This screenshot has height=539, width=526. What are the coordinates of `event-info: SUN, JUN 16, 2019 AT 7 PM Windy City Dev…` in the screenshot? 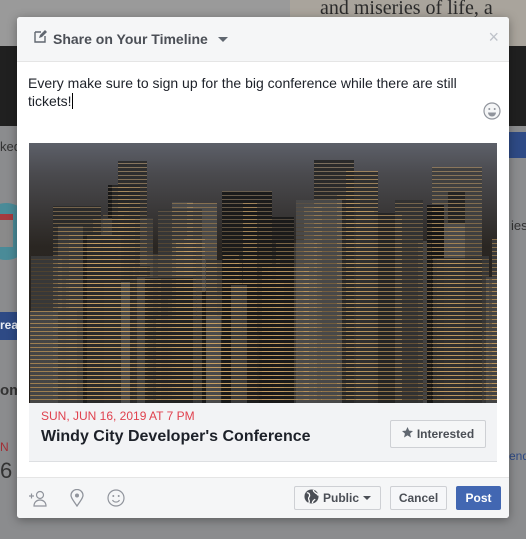 It's located at (263, 432).